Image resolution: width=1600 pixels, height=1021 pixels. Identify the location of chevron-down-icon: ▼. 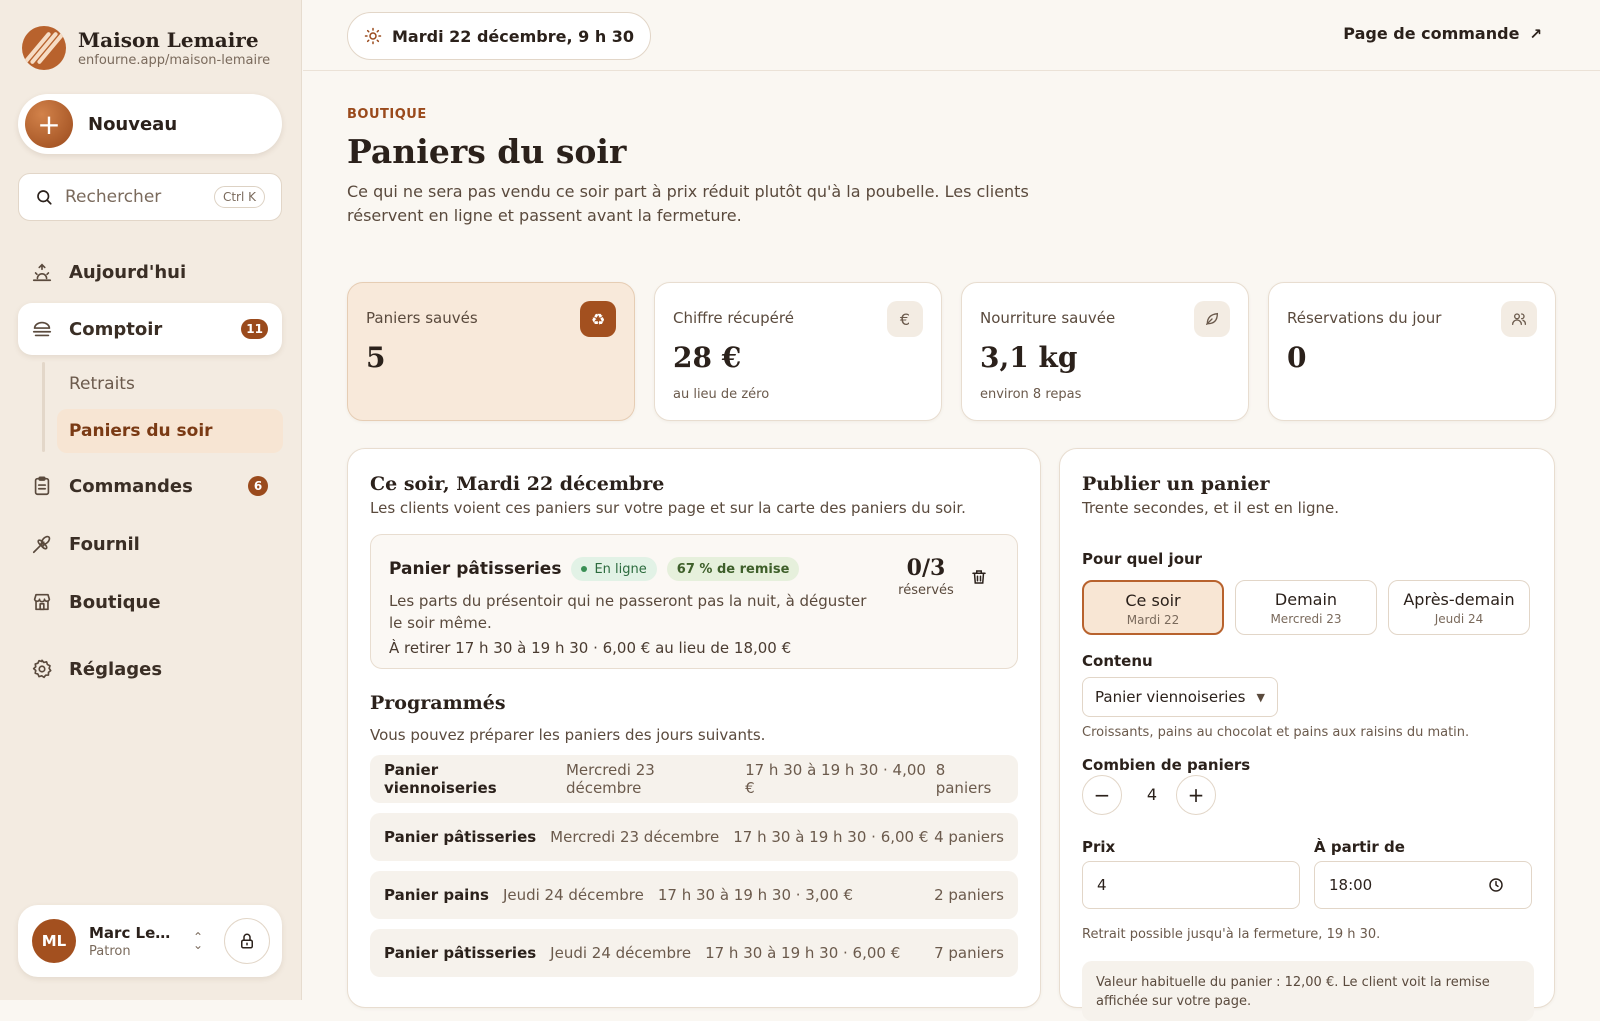
(1260, 697).